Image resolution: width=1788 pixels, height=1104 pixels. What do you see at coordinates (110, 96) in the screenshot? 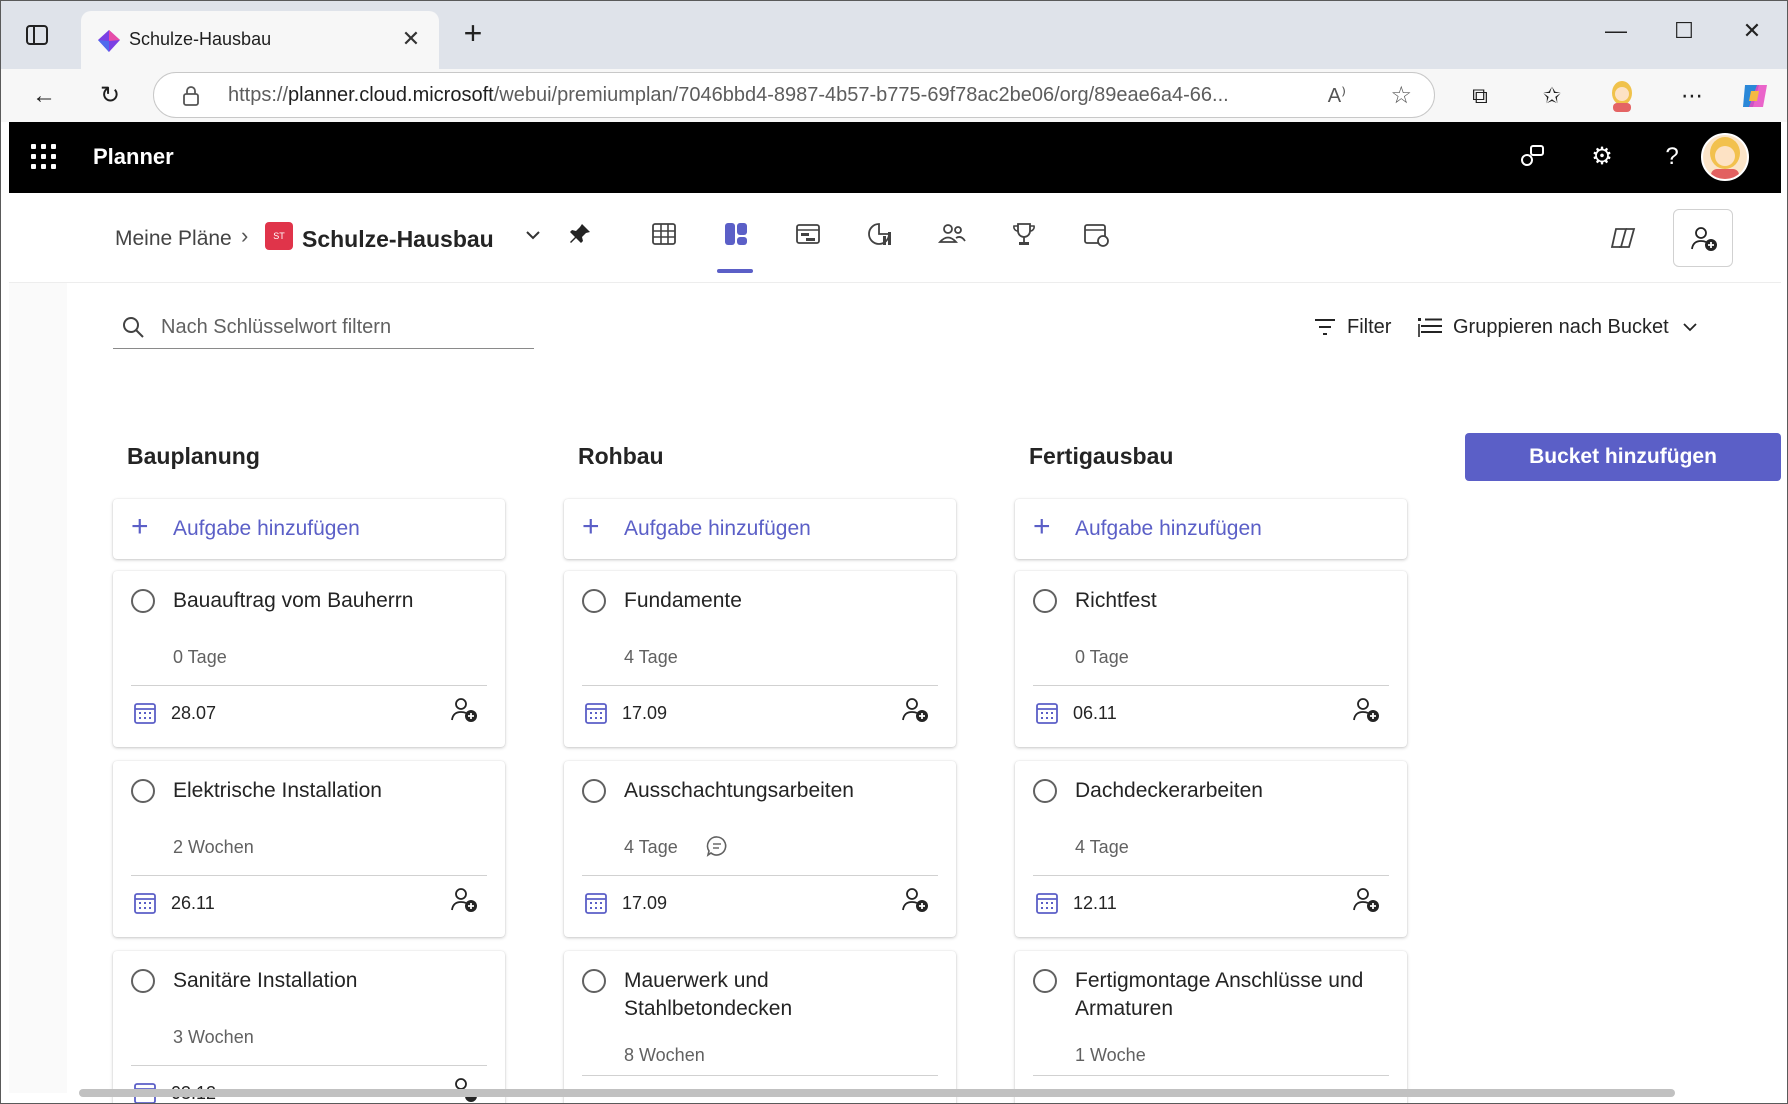
I see `refresh-icon: ↻` at bounding box center [110, 96].